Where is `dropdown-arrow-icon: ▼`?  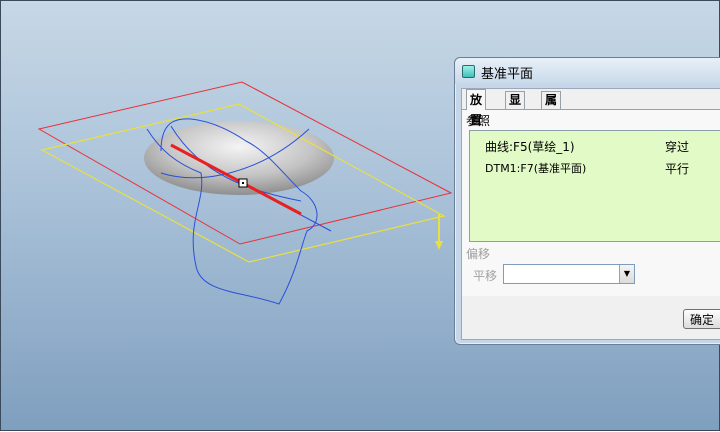 dropdown-arrow-icon: ▼ is located at coordinates (626, 274).